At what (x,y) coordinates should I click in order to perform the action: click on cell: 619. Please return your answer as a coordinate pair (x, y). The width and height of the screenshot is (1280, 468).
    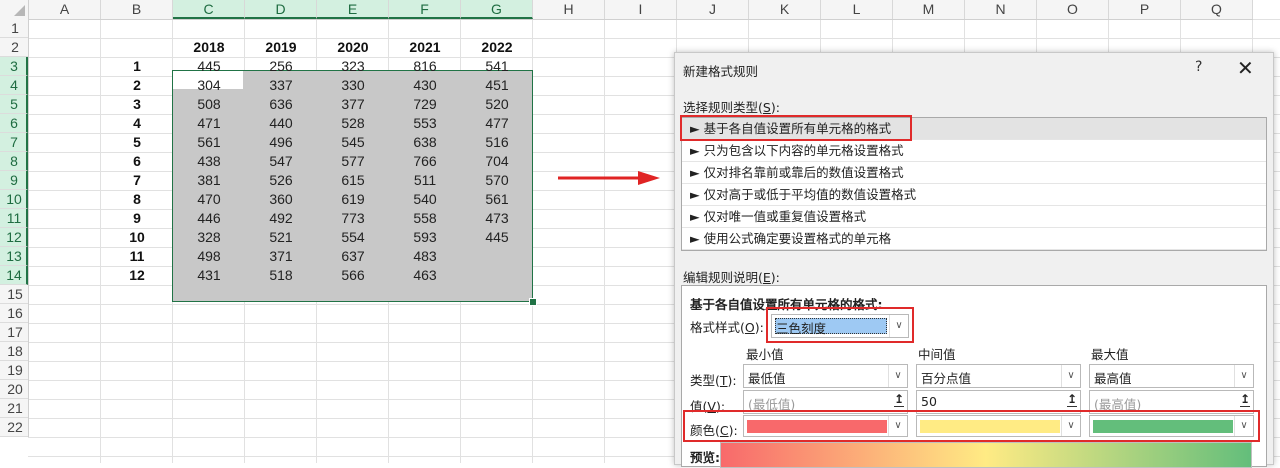
    Looking at the image, I should click on (353, 199).